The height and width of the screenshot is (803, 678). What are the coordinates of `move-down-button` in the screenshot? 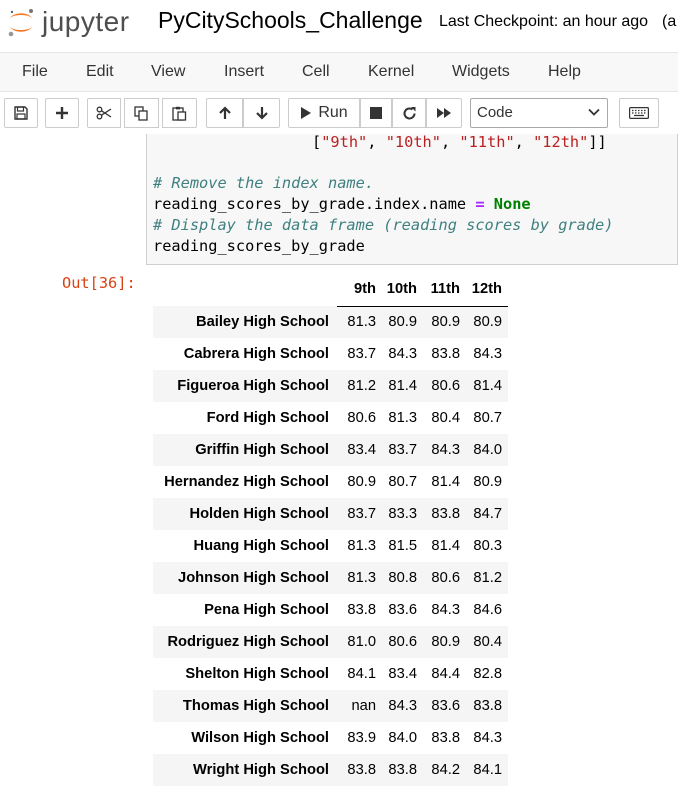 It's located at (261, 113).